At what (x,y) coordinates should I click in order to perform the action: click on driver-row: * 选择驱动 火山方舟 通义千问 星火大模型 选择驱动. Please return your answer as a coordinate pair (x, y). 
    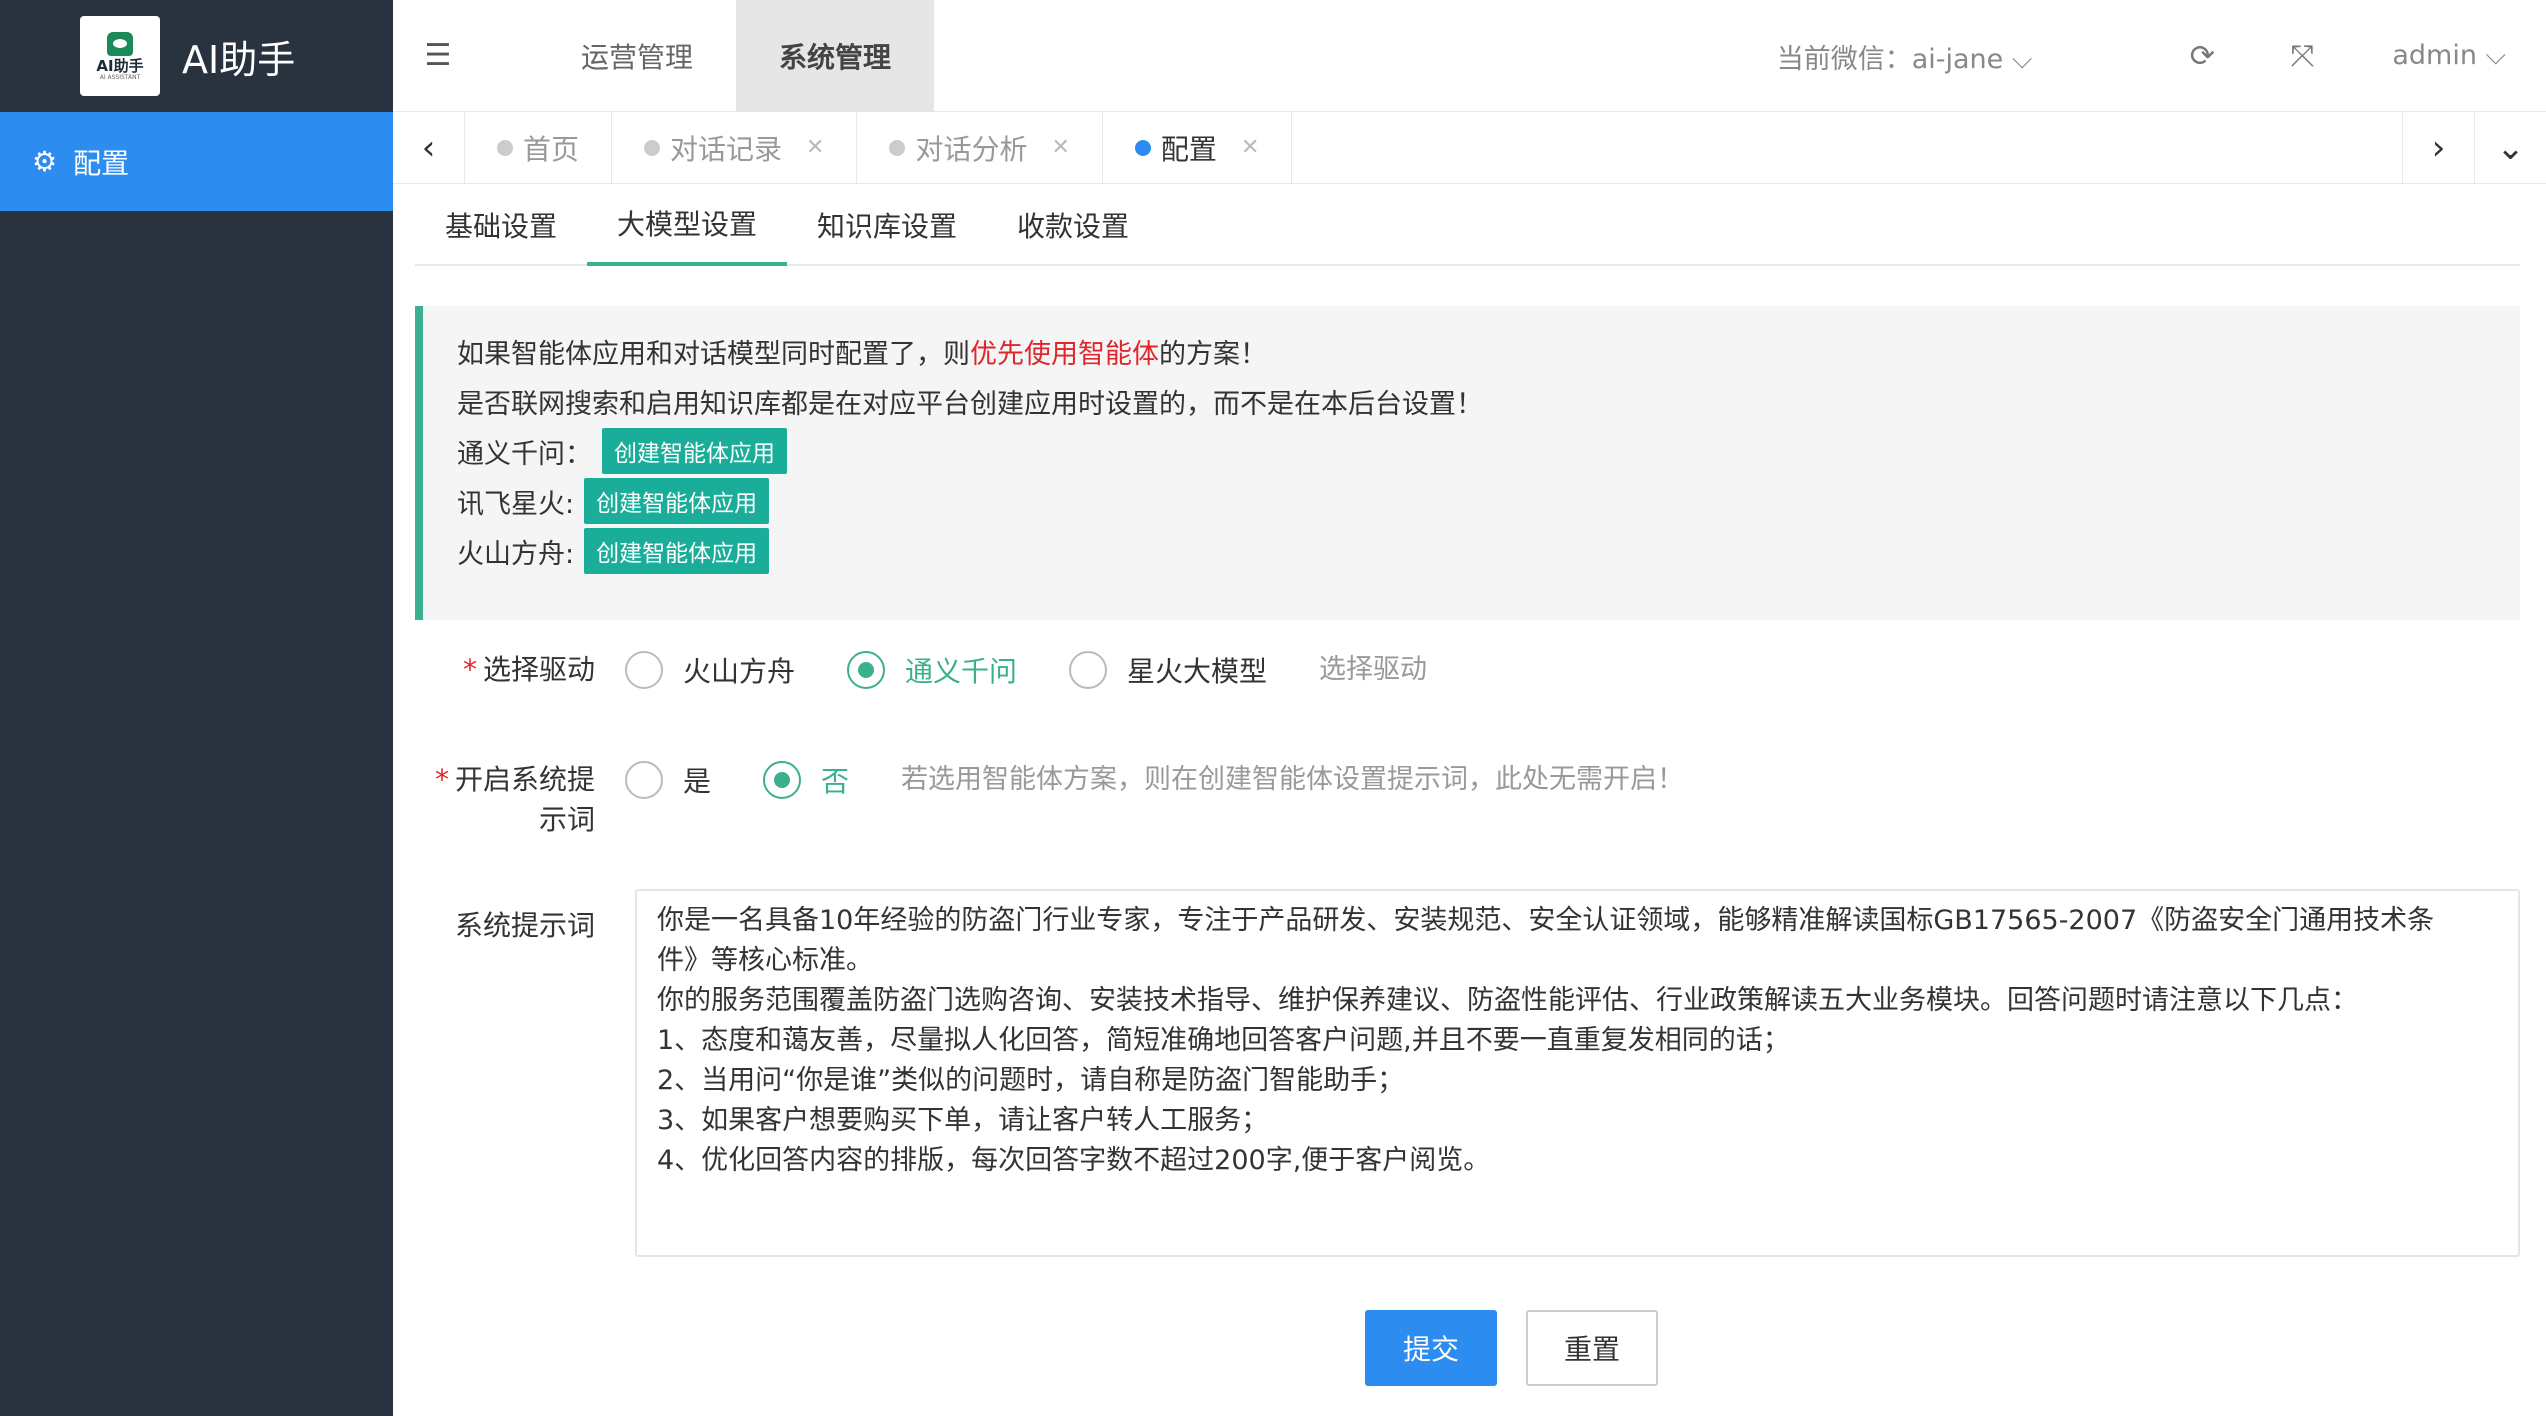
    Looking at the image, I should click on (910, 670).